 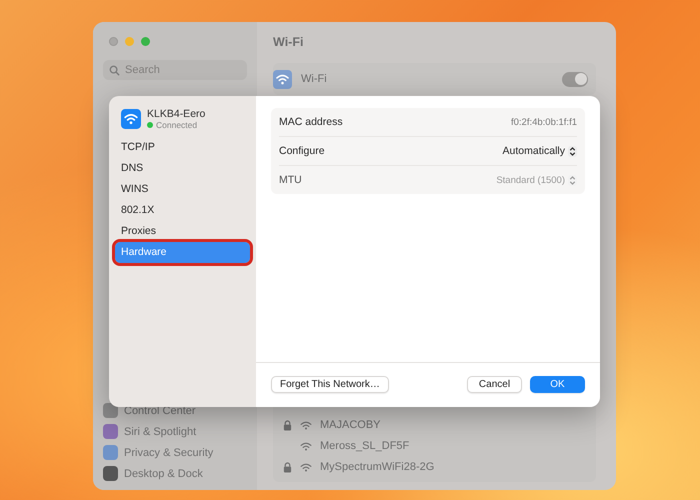 What do you see at coordinates (557, 384) in the screenshot?
I see `dialog-button: OK` at bounding box center [557, 384].